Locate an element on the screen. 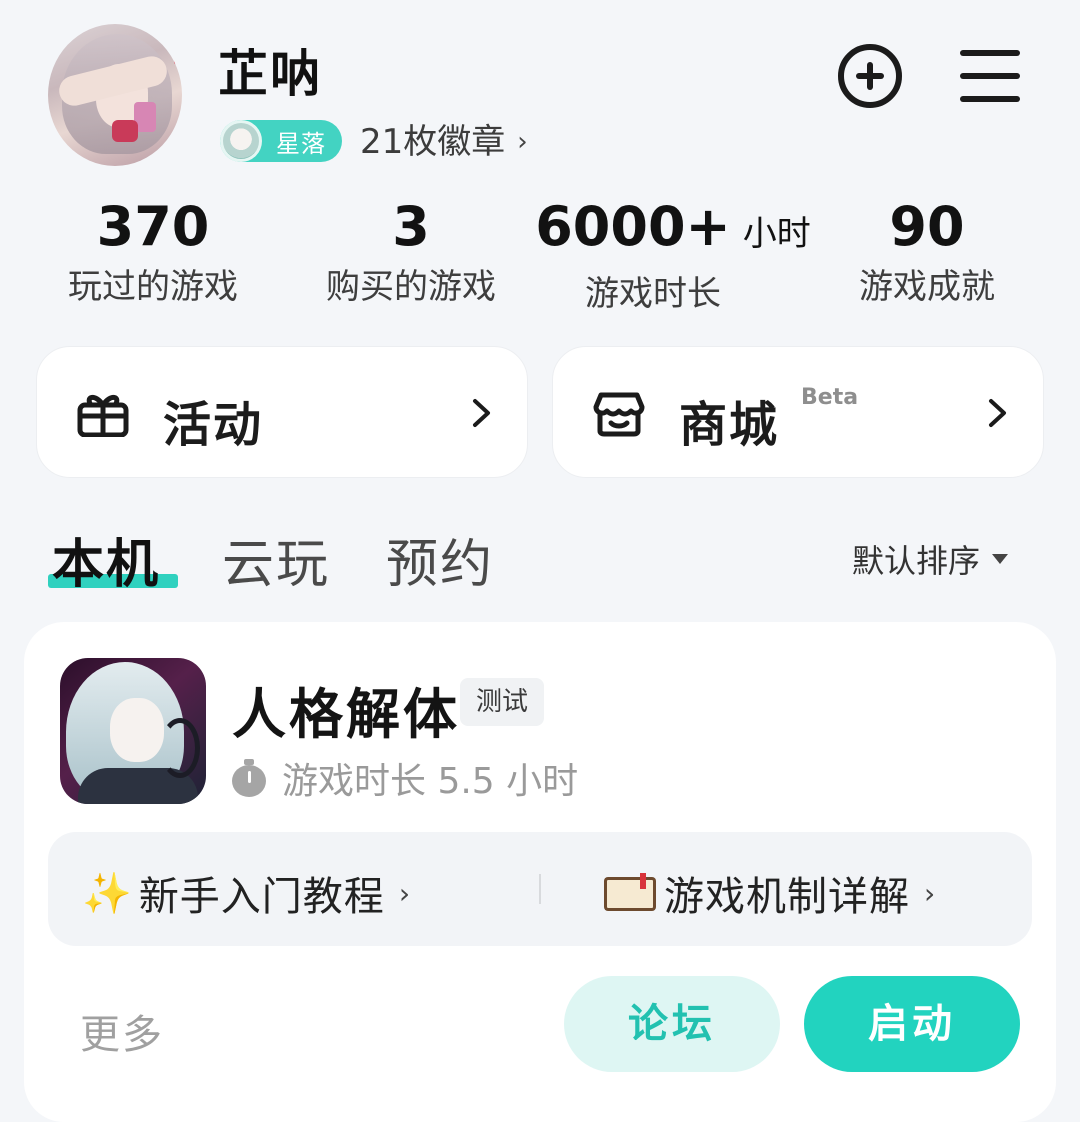  avatar-dot is located at coordinates (177, 61).